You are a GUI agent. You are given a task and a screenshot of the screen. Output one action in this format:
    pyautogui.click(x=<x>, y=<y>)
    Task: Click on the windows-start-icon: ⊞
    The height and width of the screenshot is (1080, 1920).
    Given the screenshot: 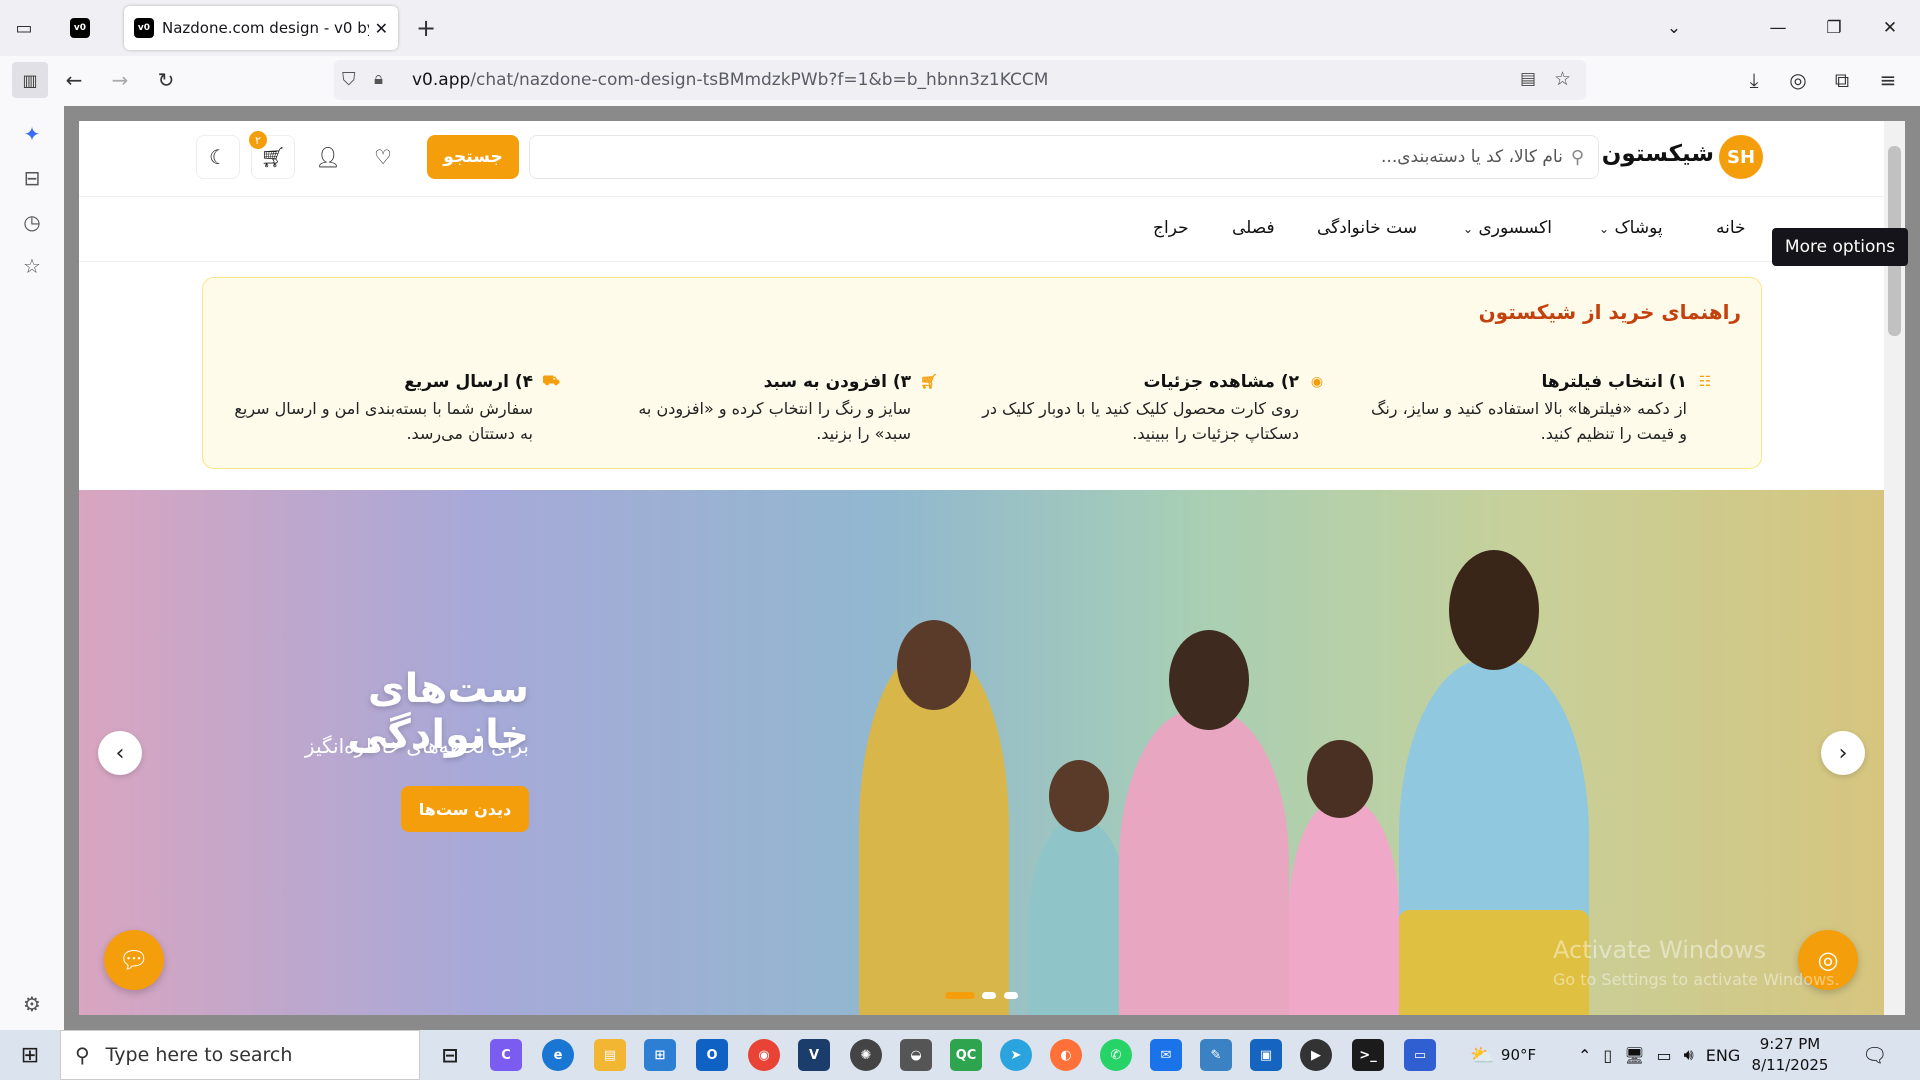 What is the action you would take?
    pyautogui.click(x=30, y=1055)
    